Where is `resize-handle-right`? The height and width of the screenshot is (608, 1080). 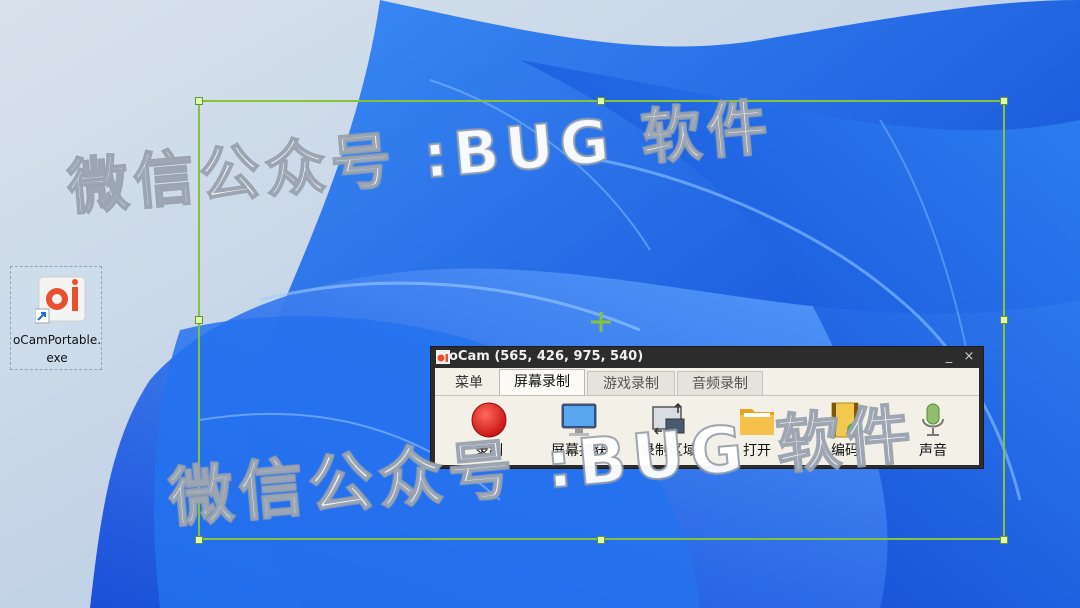 resize-handle-right is located at coordinates (1004, 320).